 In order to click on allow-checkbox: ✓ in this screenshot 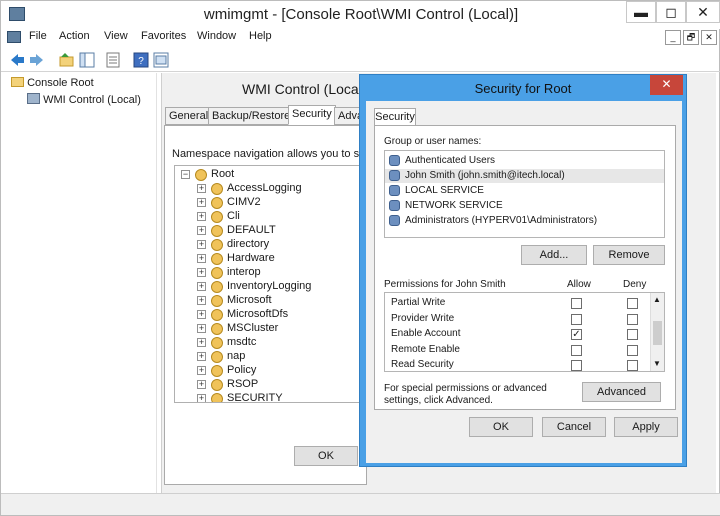, I will do `click(576, 334)`.